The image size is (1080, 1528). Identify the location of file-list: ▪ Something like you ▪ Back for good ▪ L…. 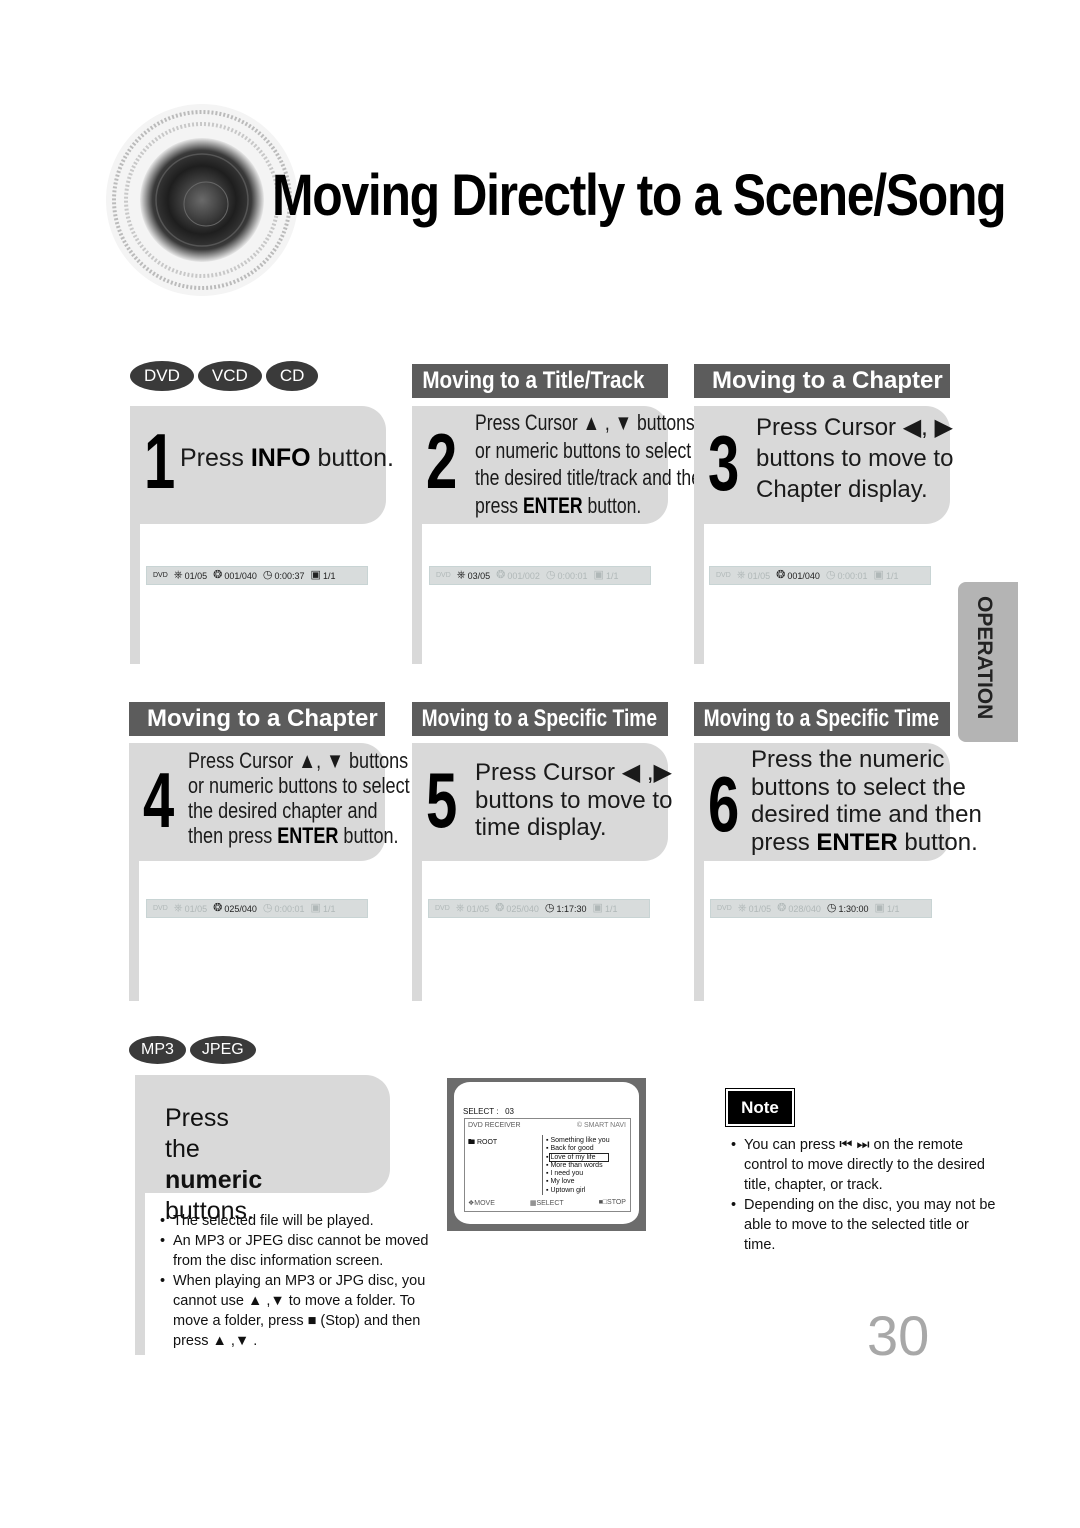
(578, 1166).